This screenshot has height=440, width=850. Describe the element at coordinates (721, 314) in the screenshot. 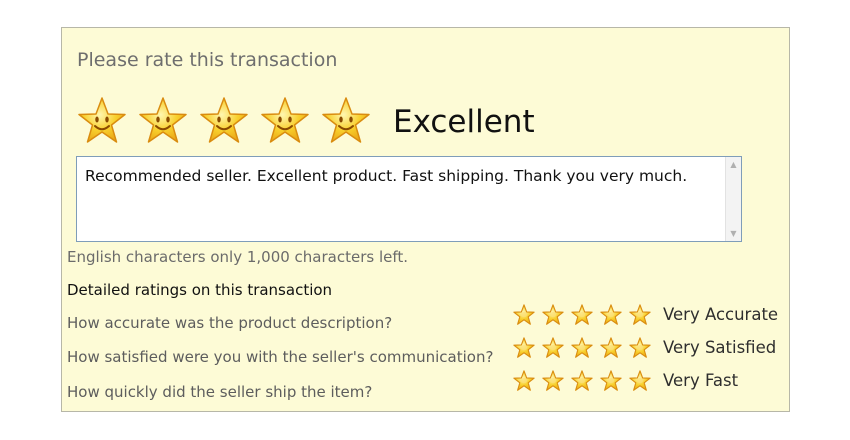

I see `accuracy-rating-label: Very Accurate` at that location.